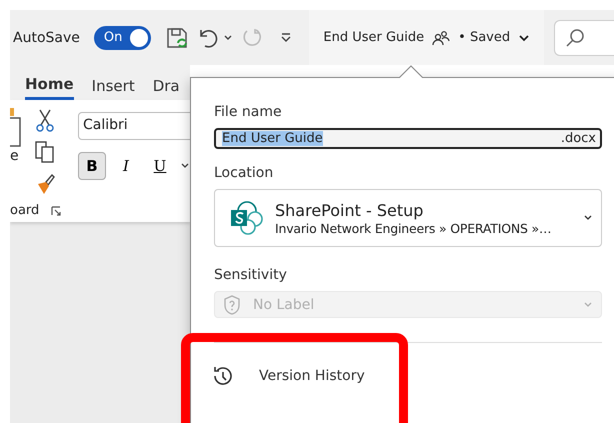  I want to click on autosave-toggle: On, so click(123, 38).